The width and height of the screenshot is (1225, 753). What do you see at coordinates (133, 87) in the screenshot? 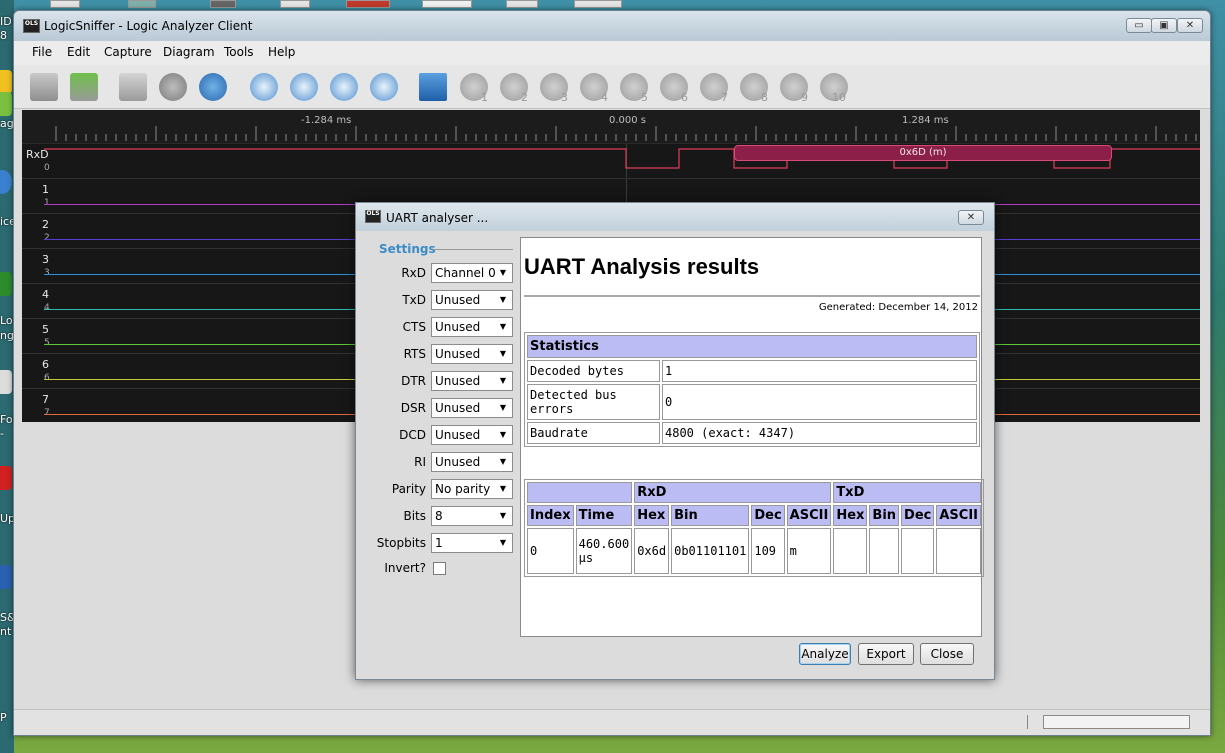
I see `repeat-capture-icon` at bounding box center [133, 87].